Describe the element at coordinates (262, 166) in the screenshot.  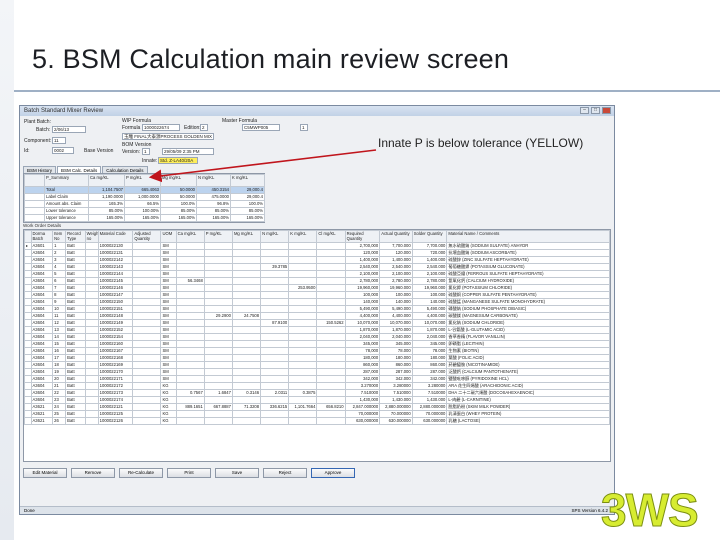
I see `callout-arrow` at that location.